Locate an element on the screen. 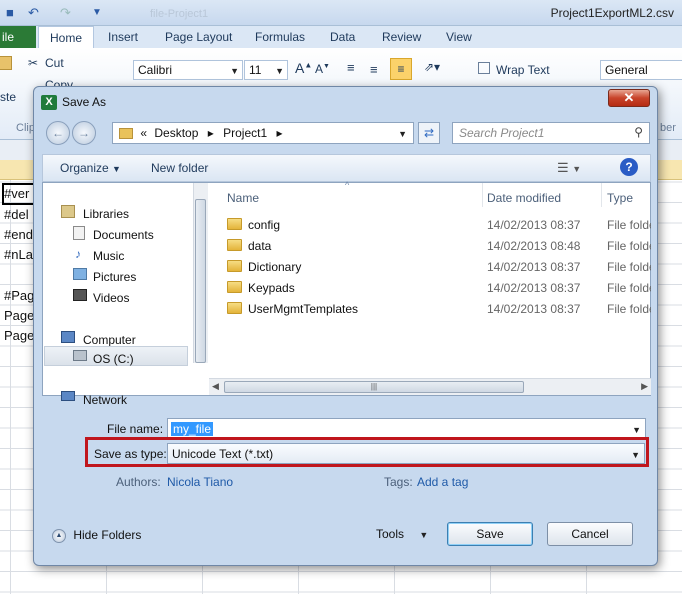 The image size is (682, 594). file-name: UserMgmtTemplates is located at coordinates (303, 309).